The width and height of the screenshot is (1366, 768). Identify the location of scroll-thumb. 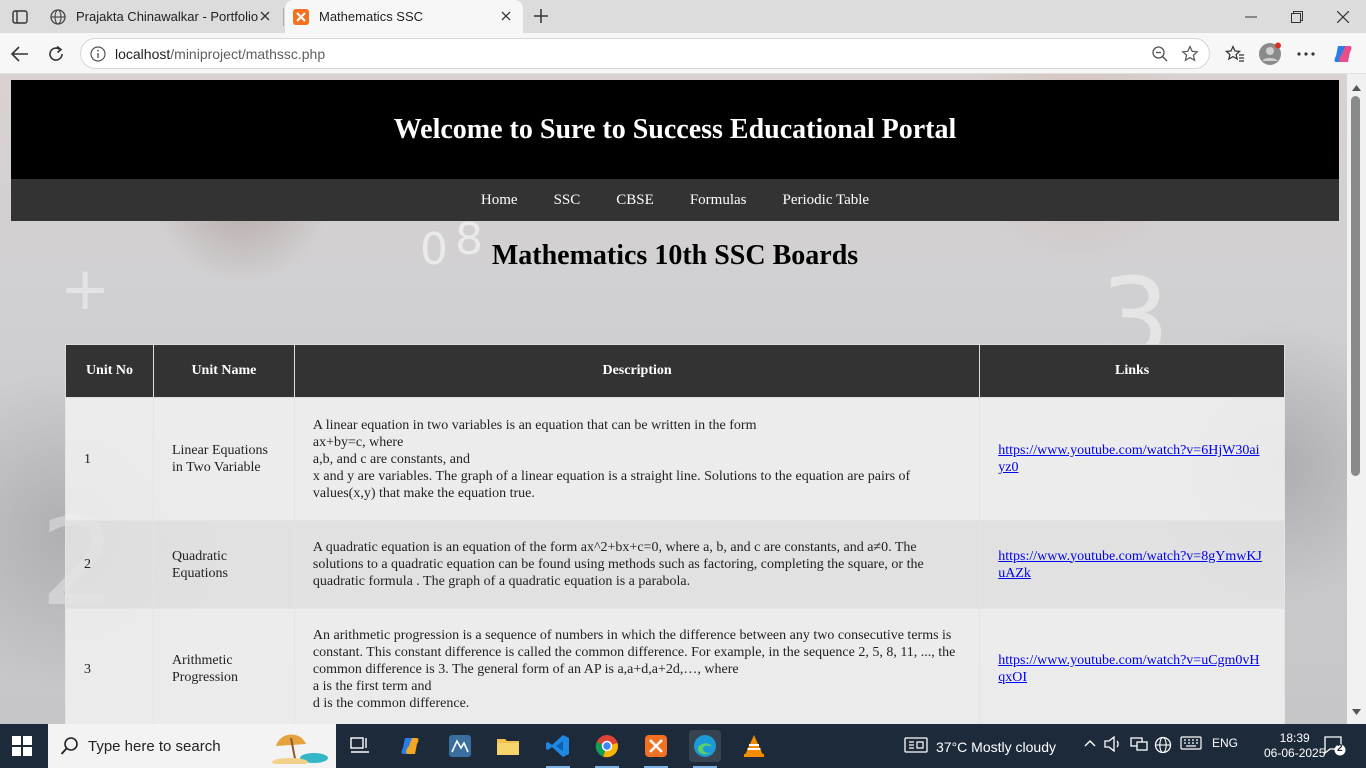
(1355, 286).